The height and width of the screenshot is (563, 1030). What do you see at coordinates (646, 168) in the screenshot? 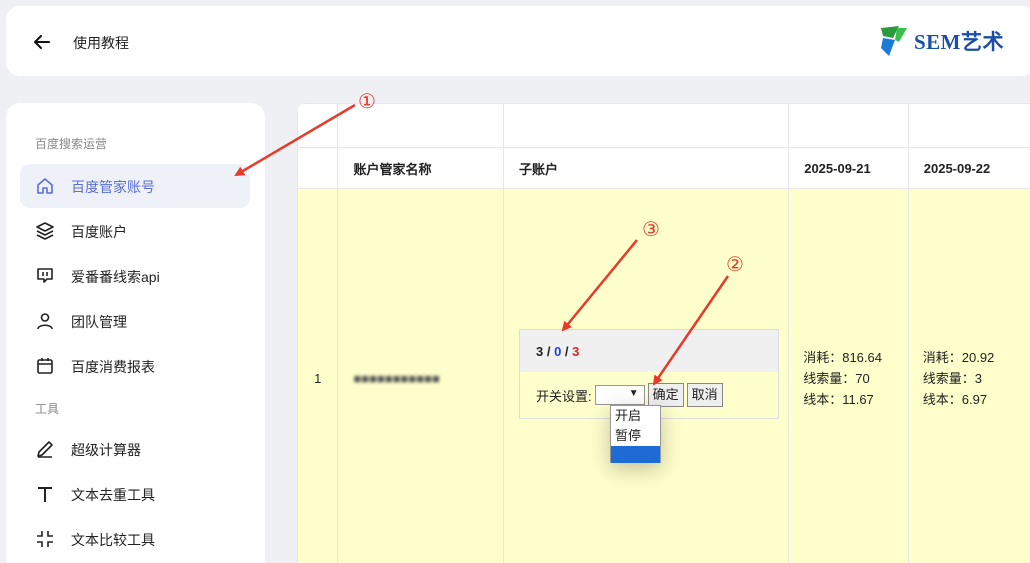
I see `col-header-sub-account: 子账户` at bounding box center [646, 168].